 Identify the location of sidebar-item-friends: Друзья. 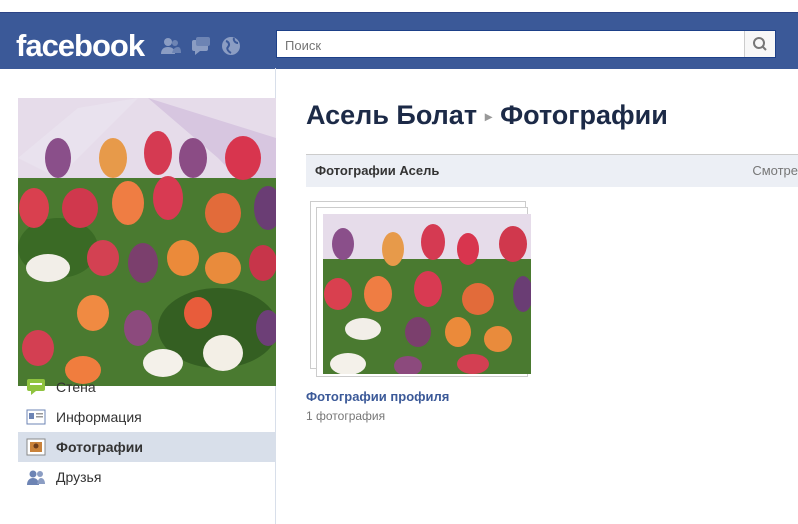
(147, 477).